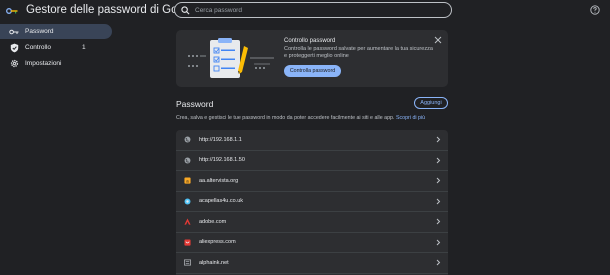  What do you see at coordinates (43, 63) in the screenshot?
I see `sidebar-item-label: Impostazioni` at bounding box center [43, 63].